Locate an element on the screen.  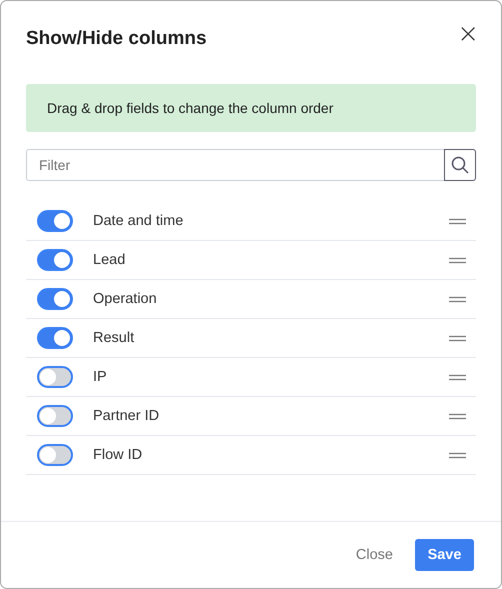
column-label: Flow ID is located at coordinates (118, 455).